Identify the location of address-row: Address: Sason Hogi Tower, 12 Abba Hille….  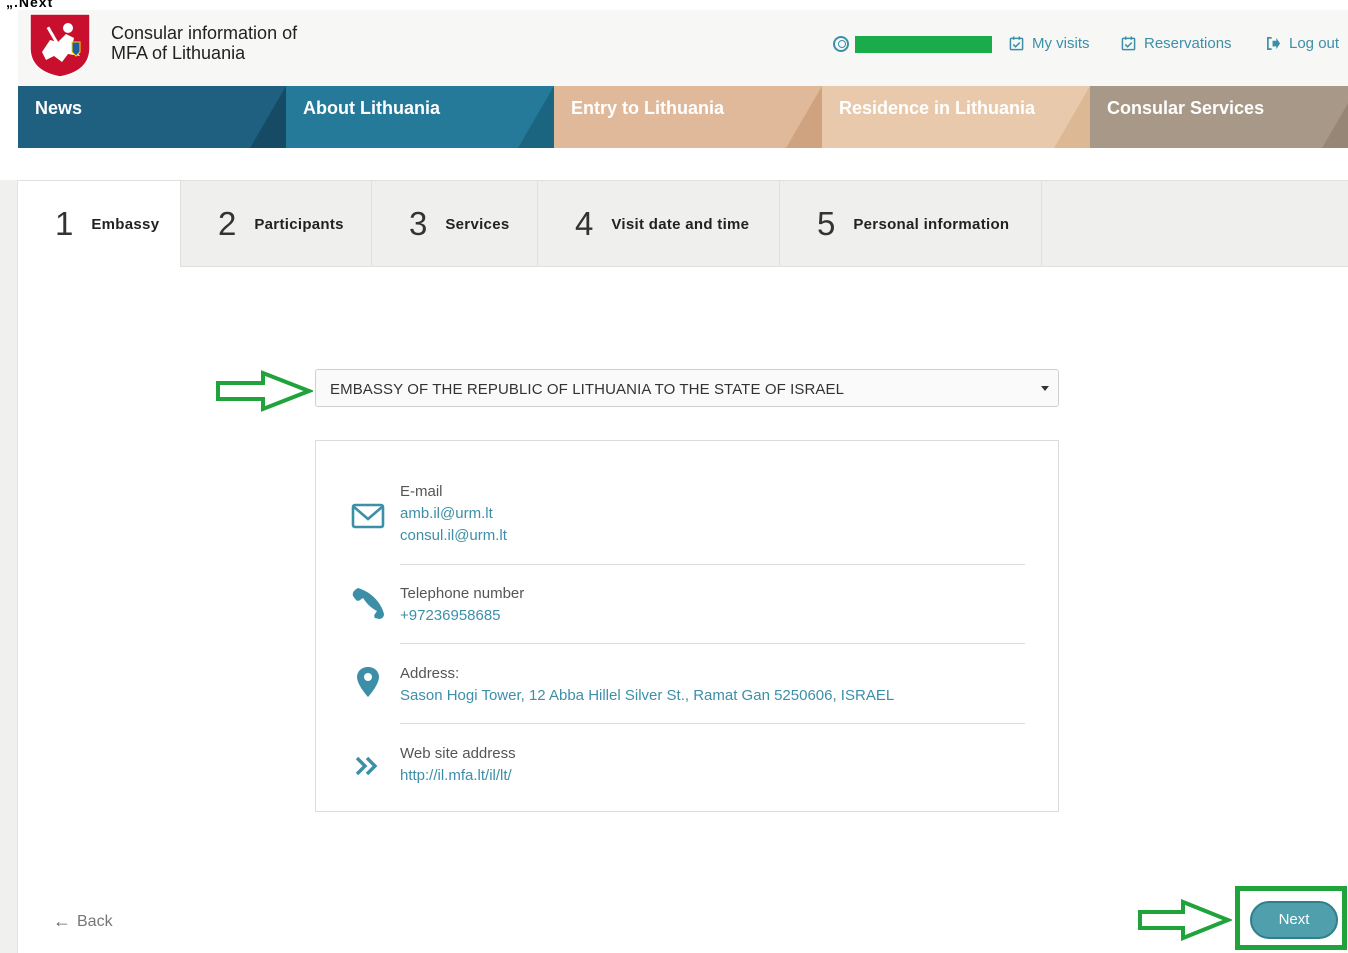
(688, 693).